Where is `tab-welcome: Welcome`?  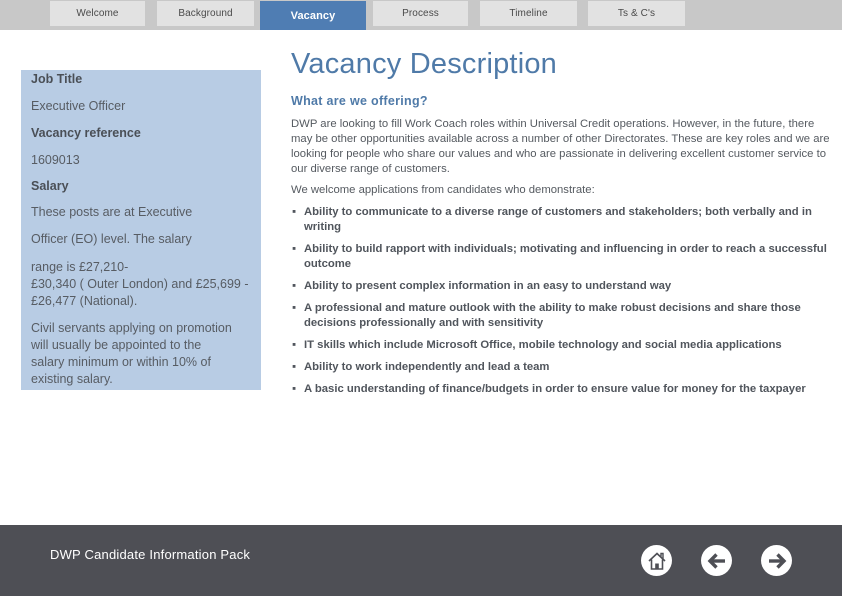
tab-welcome: Welcome is located at coordinates (97, 13).